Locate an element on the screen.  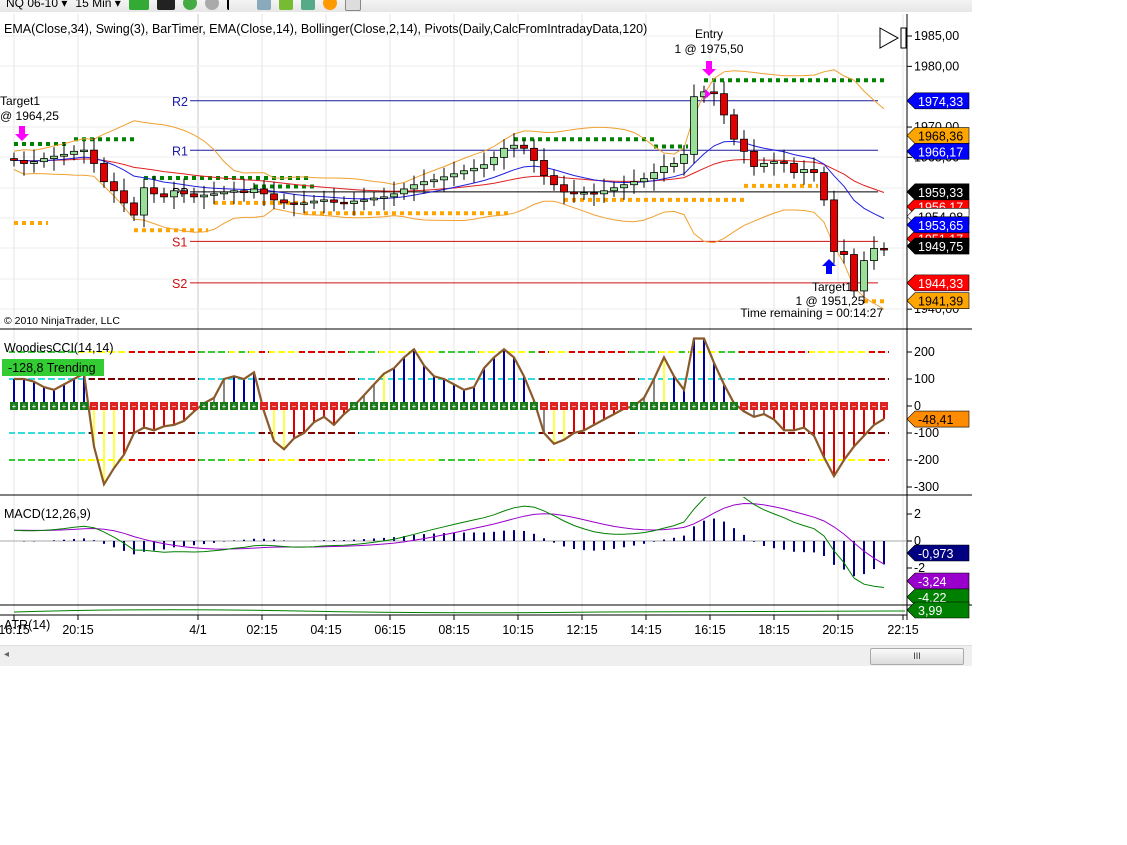
pivot-label-r1: R1 is located at coordinates (180, 151).